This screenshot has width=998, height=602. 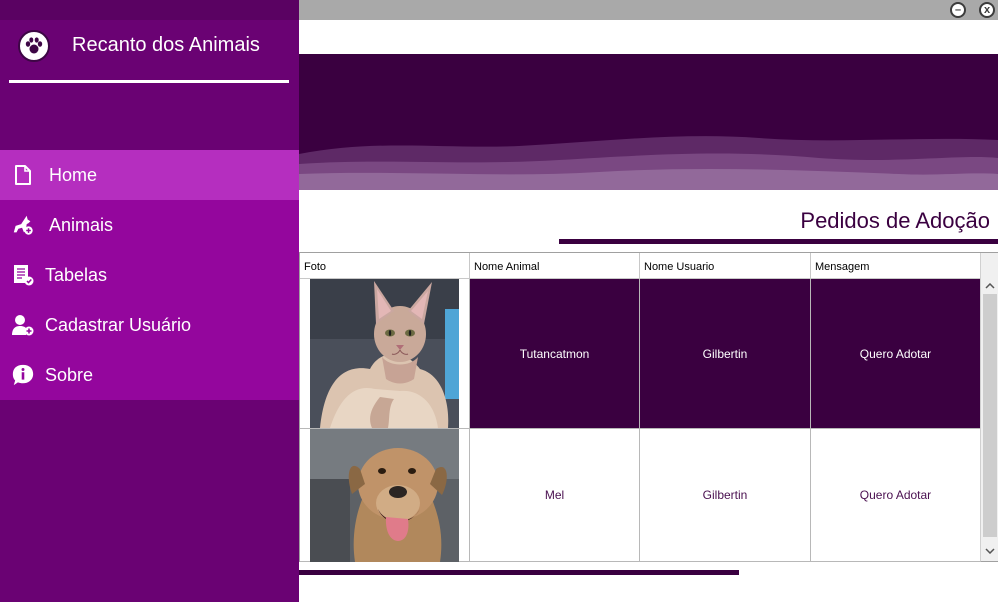 I want to click on info-icon, so click(x=23, y=375).